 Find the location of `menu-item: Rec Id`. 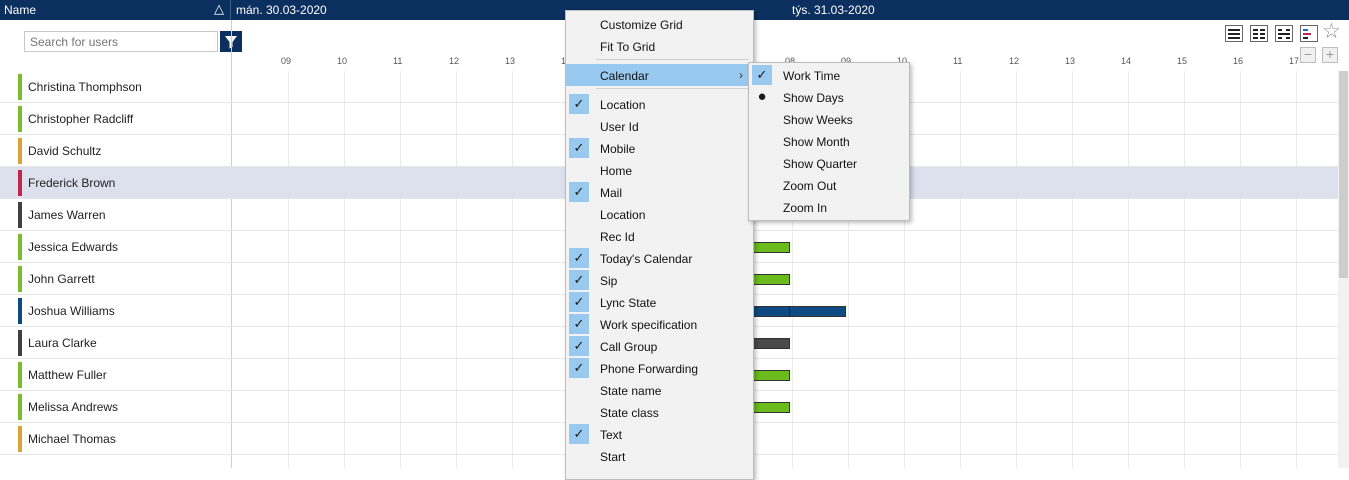

menu-item: Rec Id is located at coordinates (659, 236).